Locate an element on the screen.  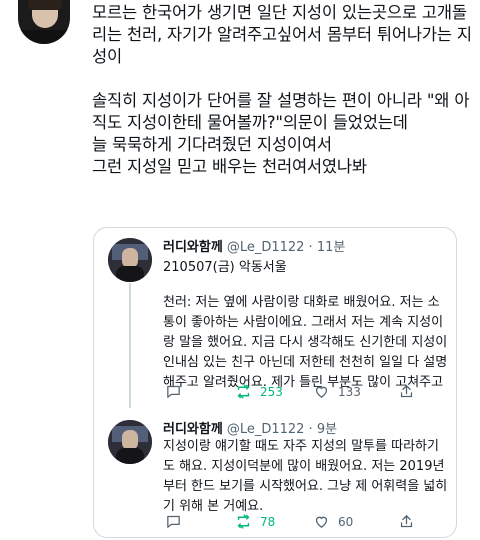
like-count: 133 is located at coordinates (349, 391).